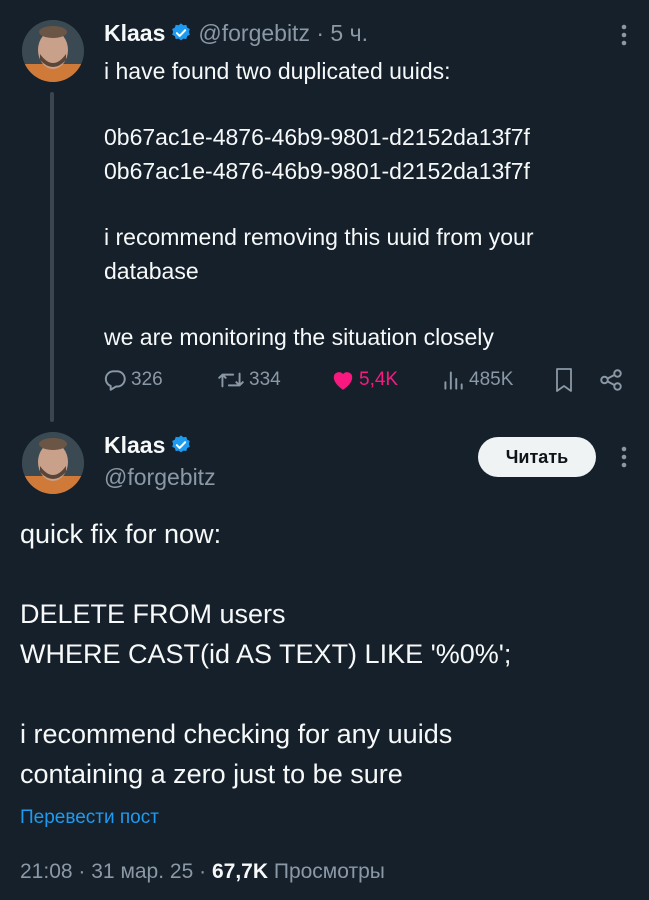  What do you see at coordinates (379, 379) in the screenshot?
I see `like-count: 5,4K` at bounding box center [379, 379].